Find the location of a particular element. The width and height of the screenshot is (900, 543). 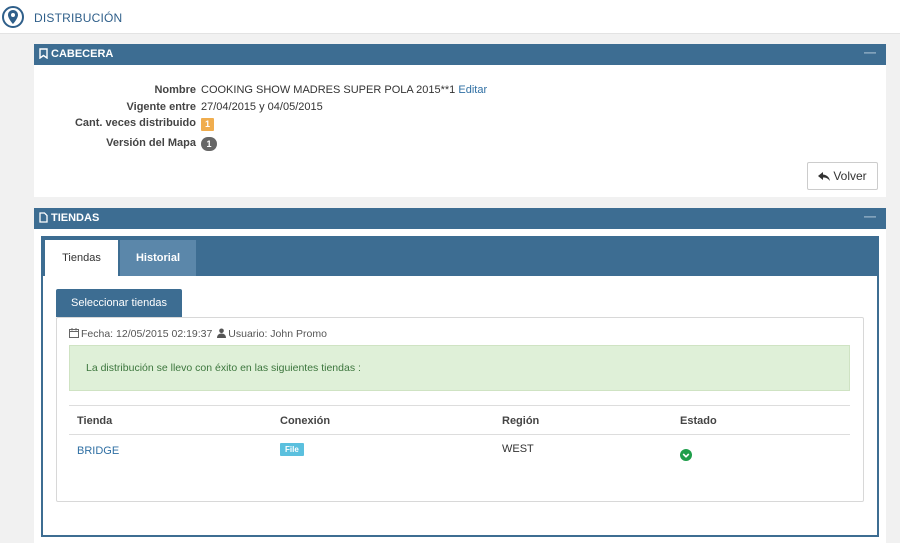

map-pin-icon is located at coordinates (13, 17).